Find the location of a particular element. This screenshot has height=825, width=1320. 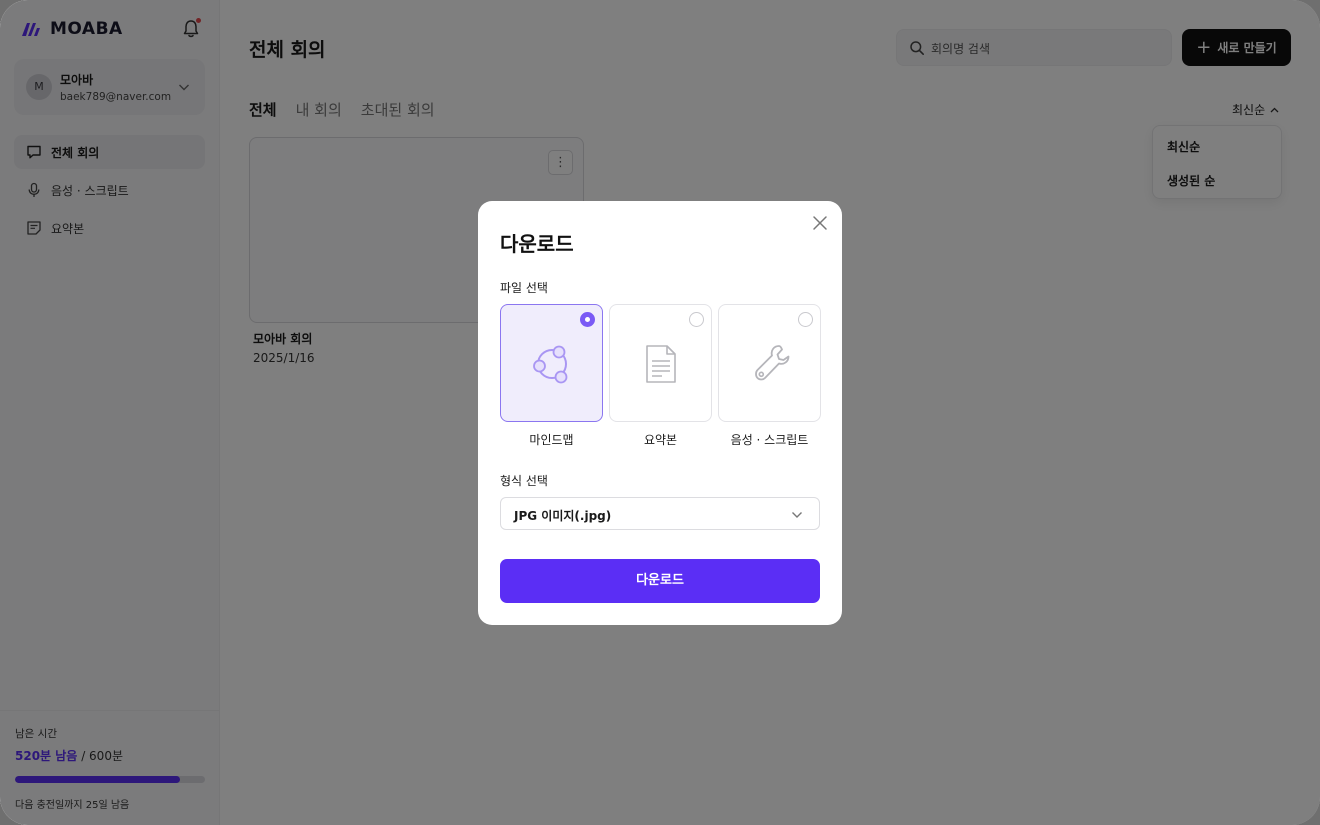

dialog-title: 다운로드 is located at coordinates (537, 244).